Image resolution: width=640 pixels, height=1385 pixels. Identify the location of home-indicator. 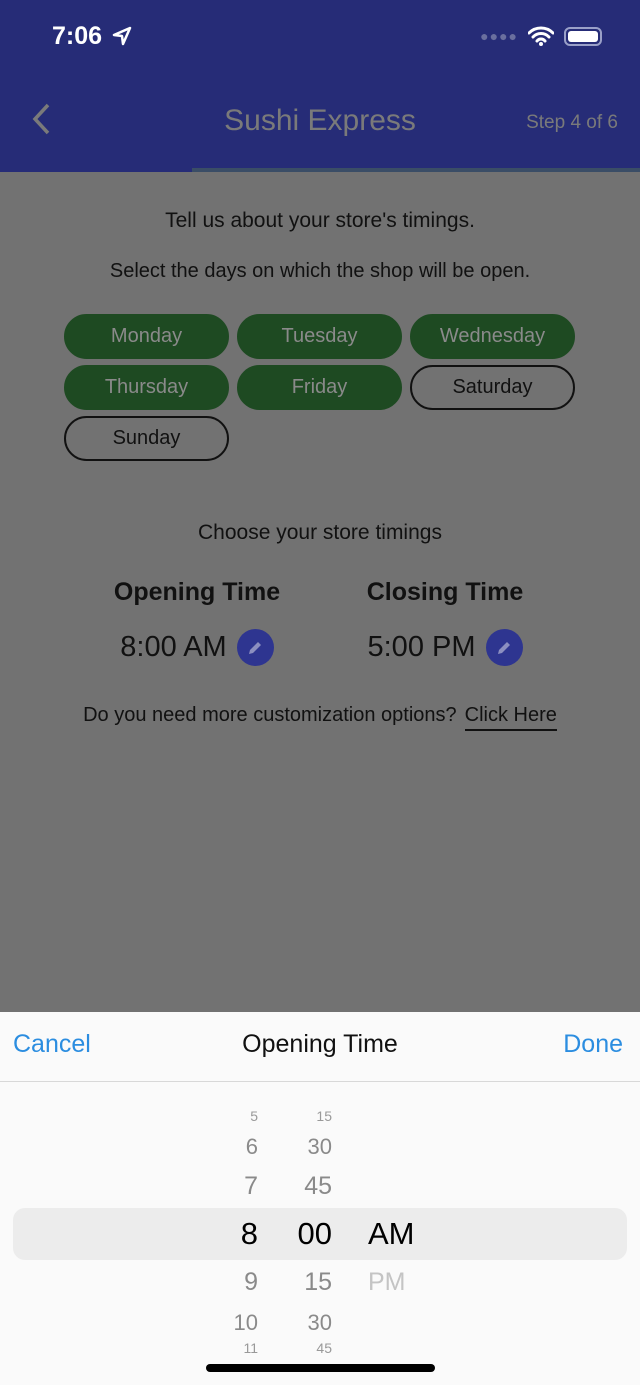
(320, 1368).